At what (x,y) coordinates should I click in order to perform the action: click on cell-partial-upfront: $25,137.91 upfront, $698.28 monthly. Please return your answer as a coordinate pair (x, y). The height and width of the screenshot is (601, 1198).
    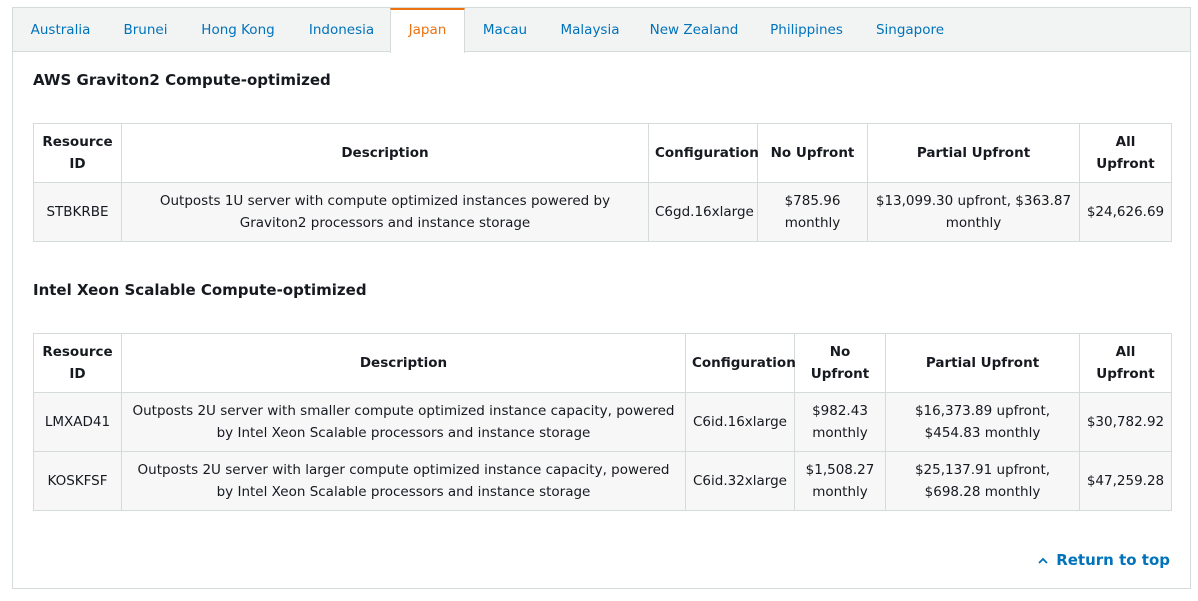
    Looking at the image, I should click on (982, 481).